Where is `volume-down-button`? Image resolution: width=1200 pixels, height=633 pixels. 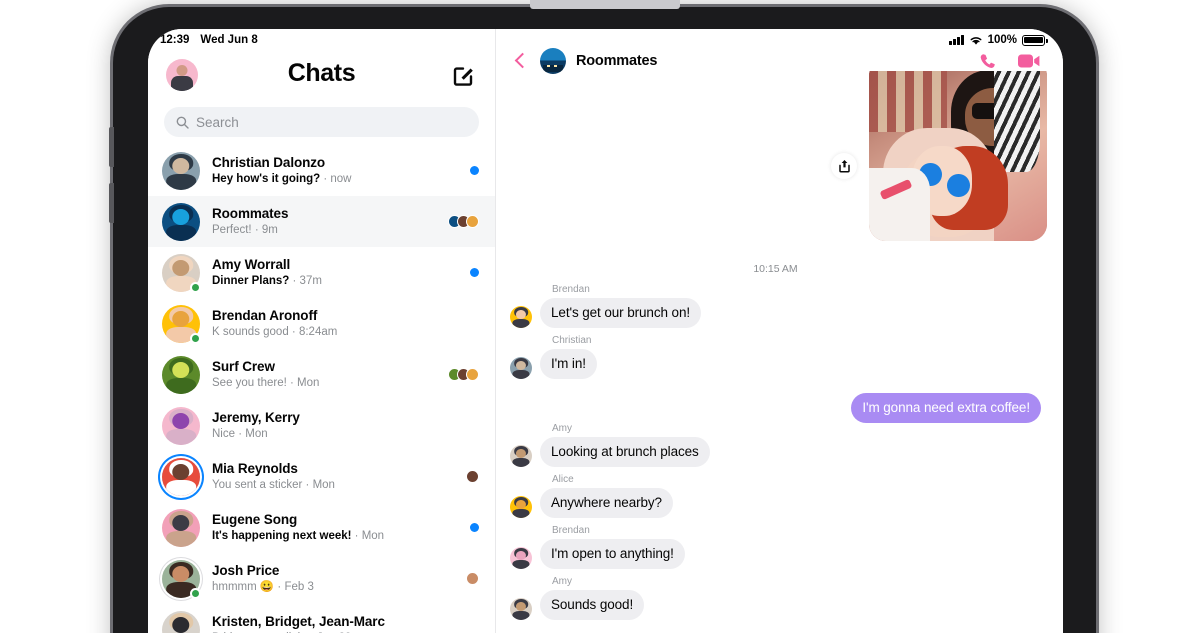 volume-down-button is located at coordinates (111, 203).